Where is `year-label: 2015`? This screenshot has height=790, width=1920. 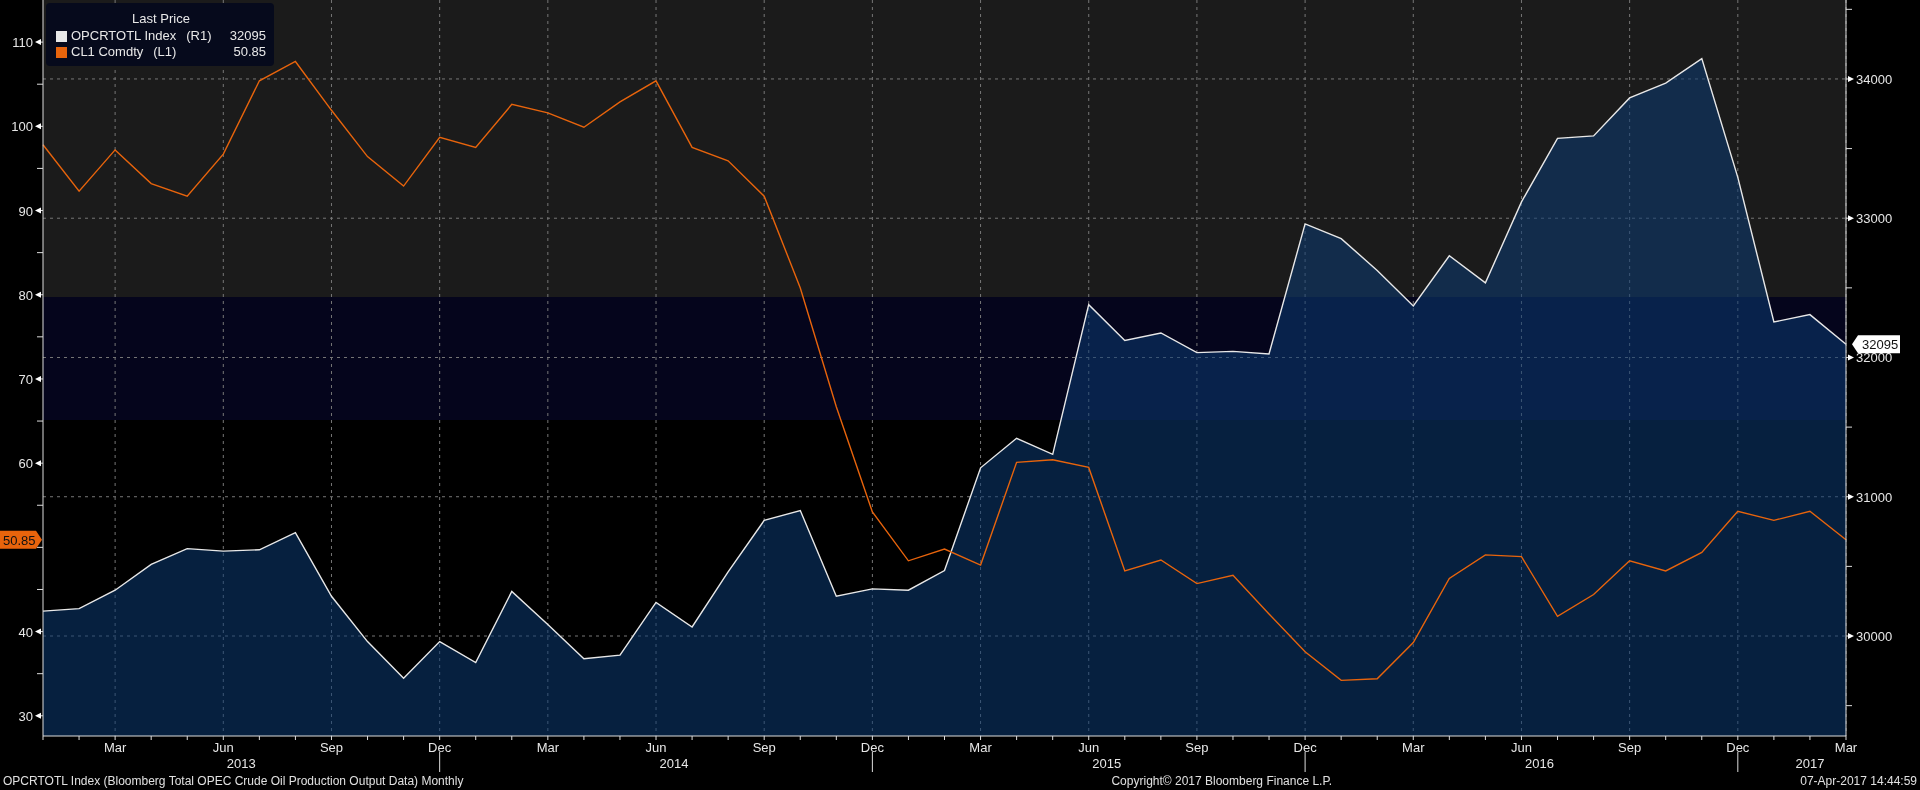 year-label: 2015 is located at coordinates (1107, 763).